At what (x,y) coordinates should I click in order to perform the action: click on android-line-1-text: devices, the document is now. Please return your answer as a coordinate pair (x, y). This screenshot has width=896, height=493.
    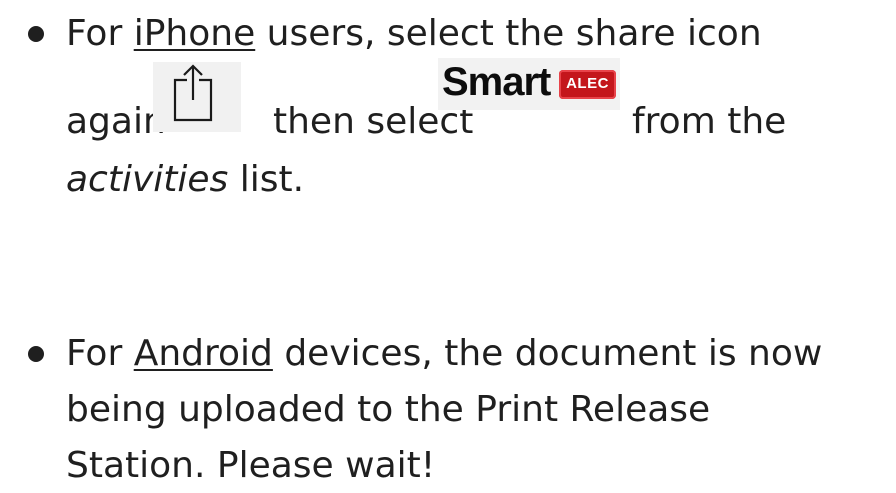
    Looking at the image, I should click on (547, 353).